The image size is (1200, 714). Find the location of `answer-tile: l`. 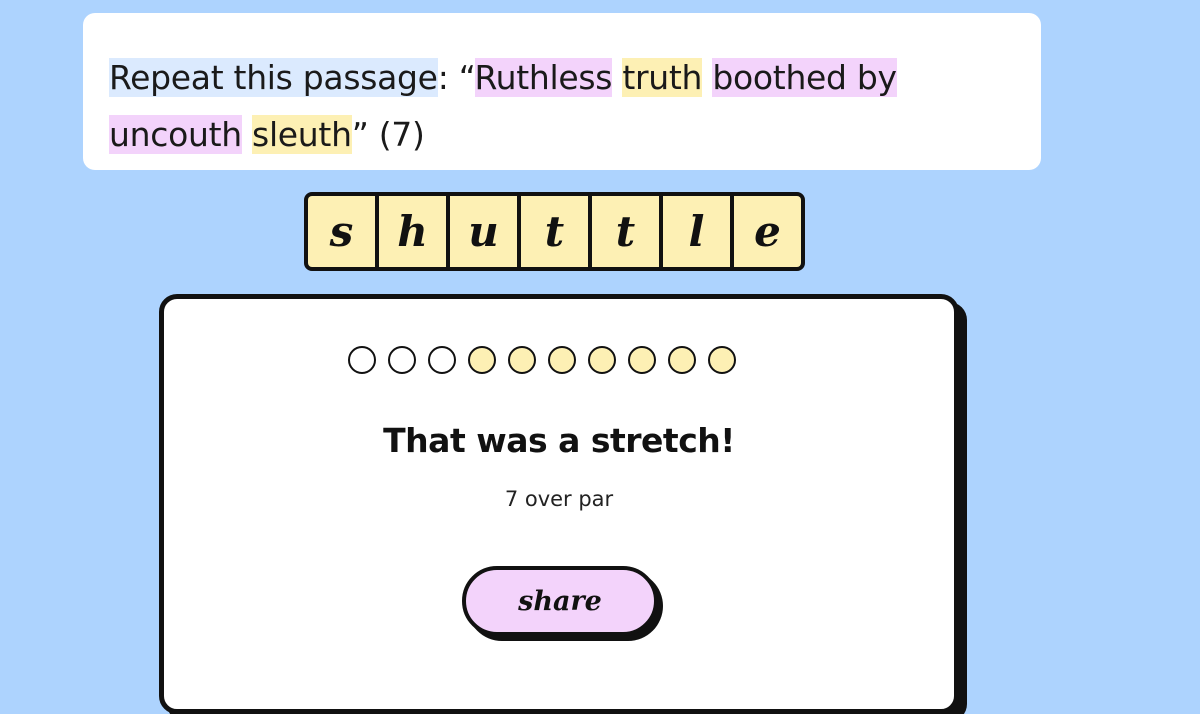

answer-tile: l is located at coordinates (696, 231).